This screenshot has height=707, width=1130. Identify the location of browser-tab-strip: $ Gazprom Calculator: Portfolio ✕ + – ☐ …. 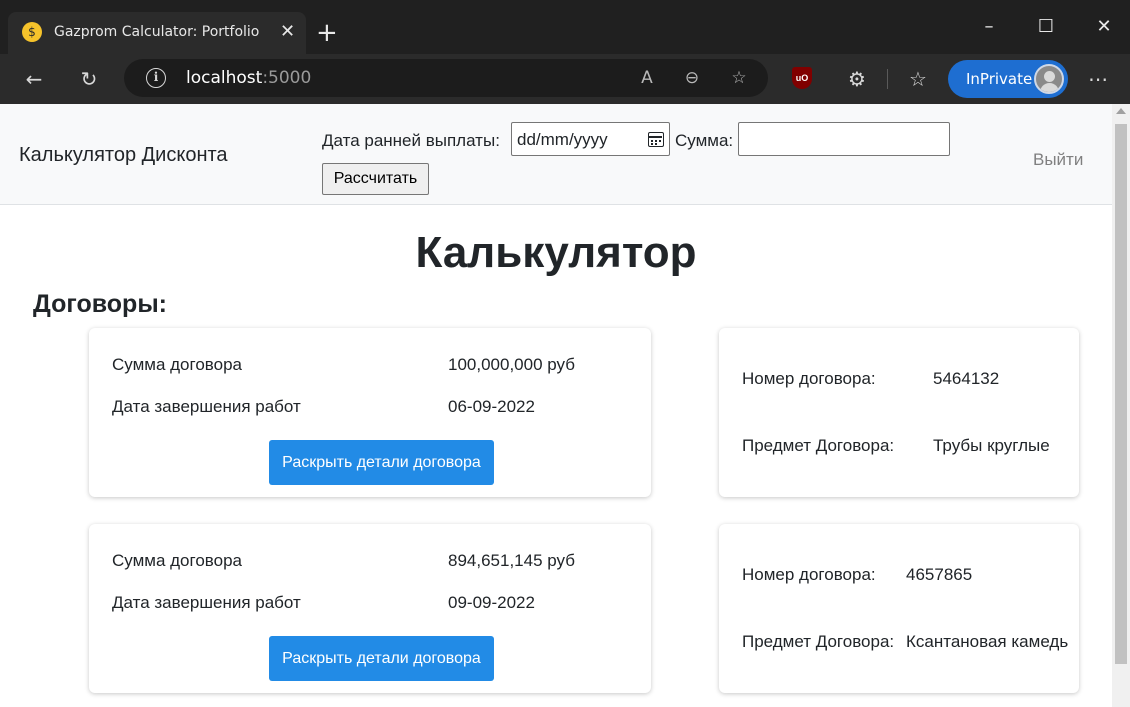
(565, 27).